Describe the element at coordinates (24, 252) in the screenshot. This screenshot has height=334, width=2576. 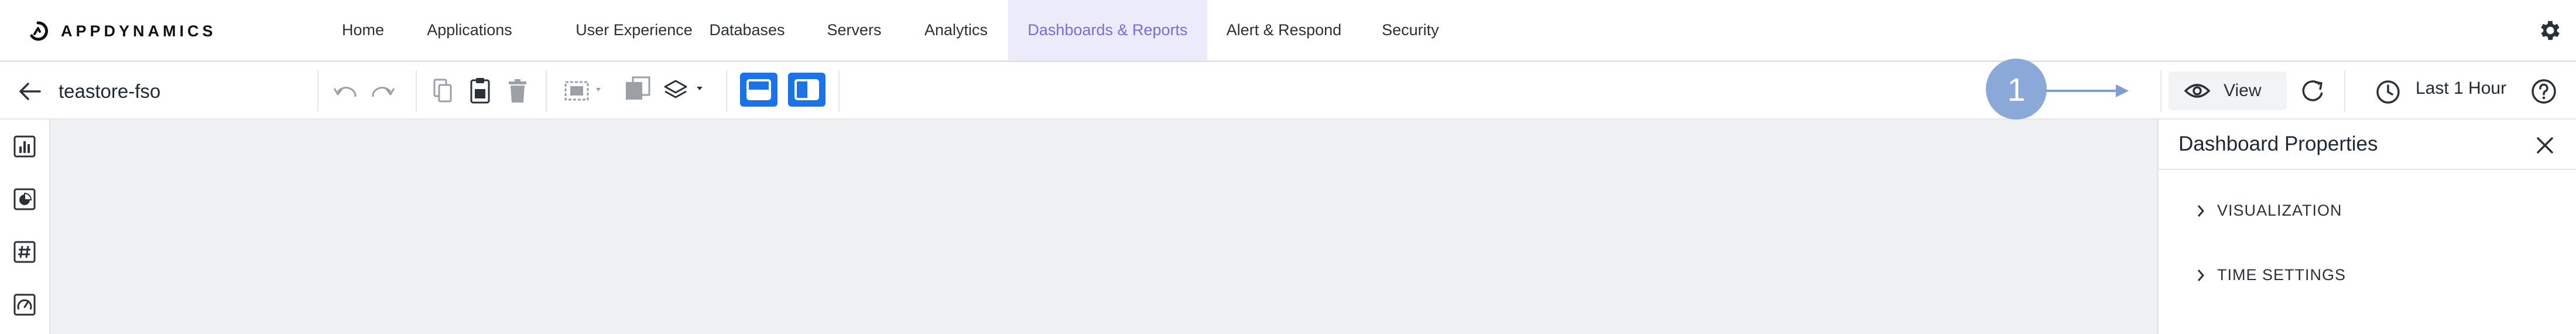
I see `metric-value-widget-icon` at that location.